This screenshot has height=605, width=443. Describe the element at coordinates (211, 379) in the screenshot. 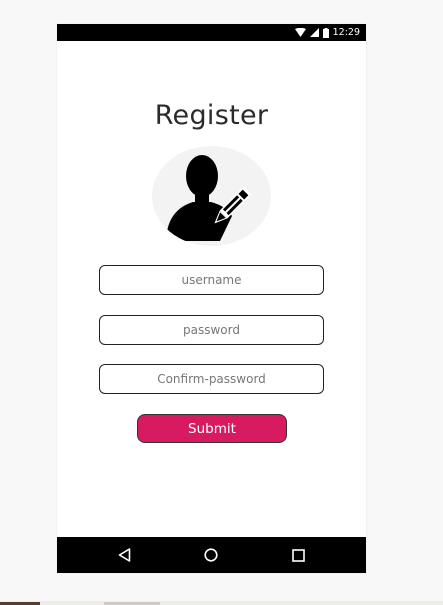

I see `confirm-password-field` at that location.